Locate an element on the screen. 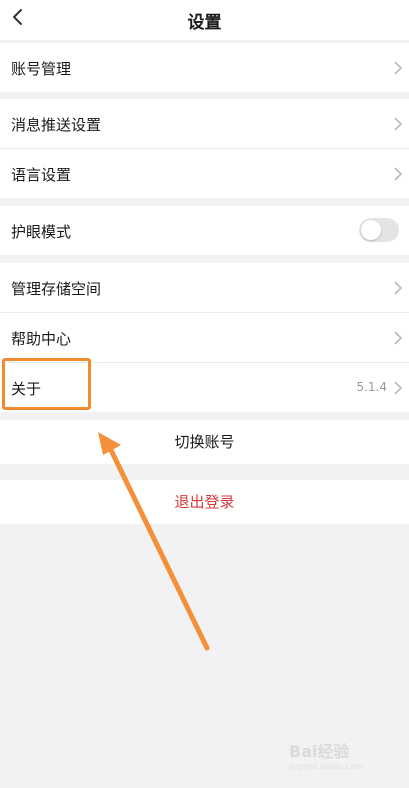  push-settings-label: 消息推送设置 is located at coordinates (56, 125).